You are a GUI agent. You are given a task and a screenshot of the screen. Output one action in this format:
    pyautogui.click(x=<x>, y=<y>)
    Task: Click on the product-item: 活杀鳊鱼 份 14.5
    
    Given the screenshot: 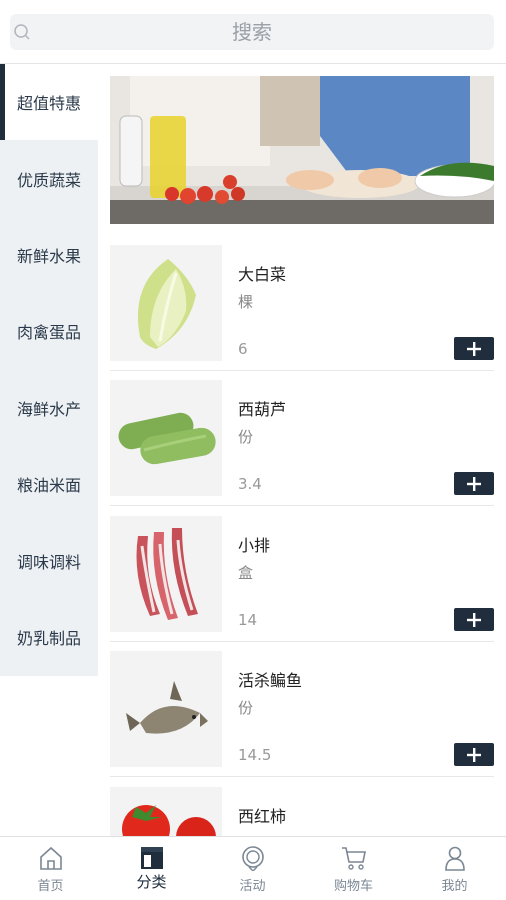 What is the action you would take?
    pyautogui.click(x=302, y=714)
    